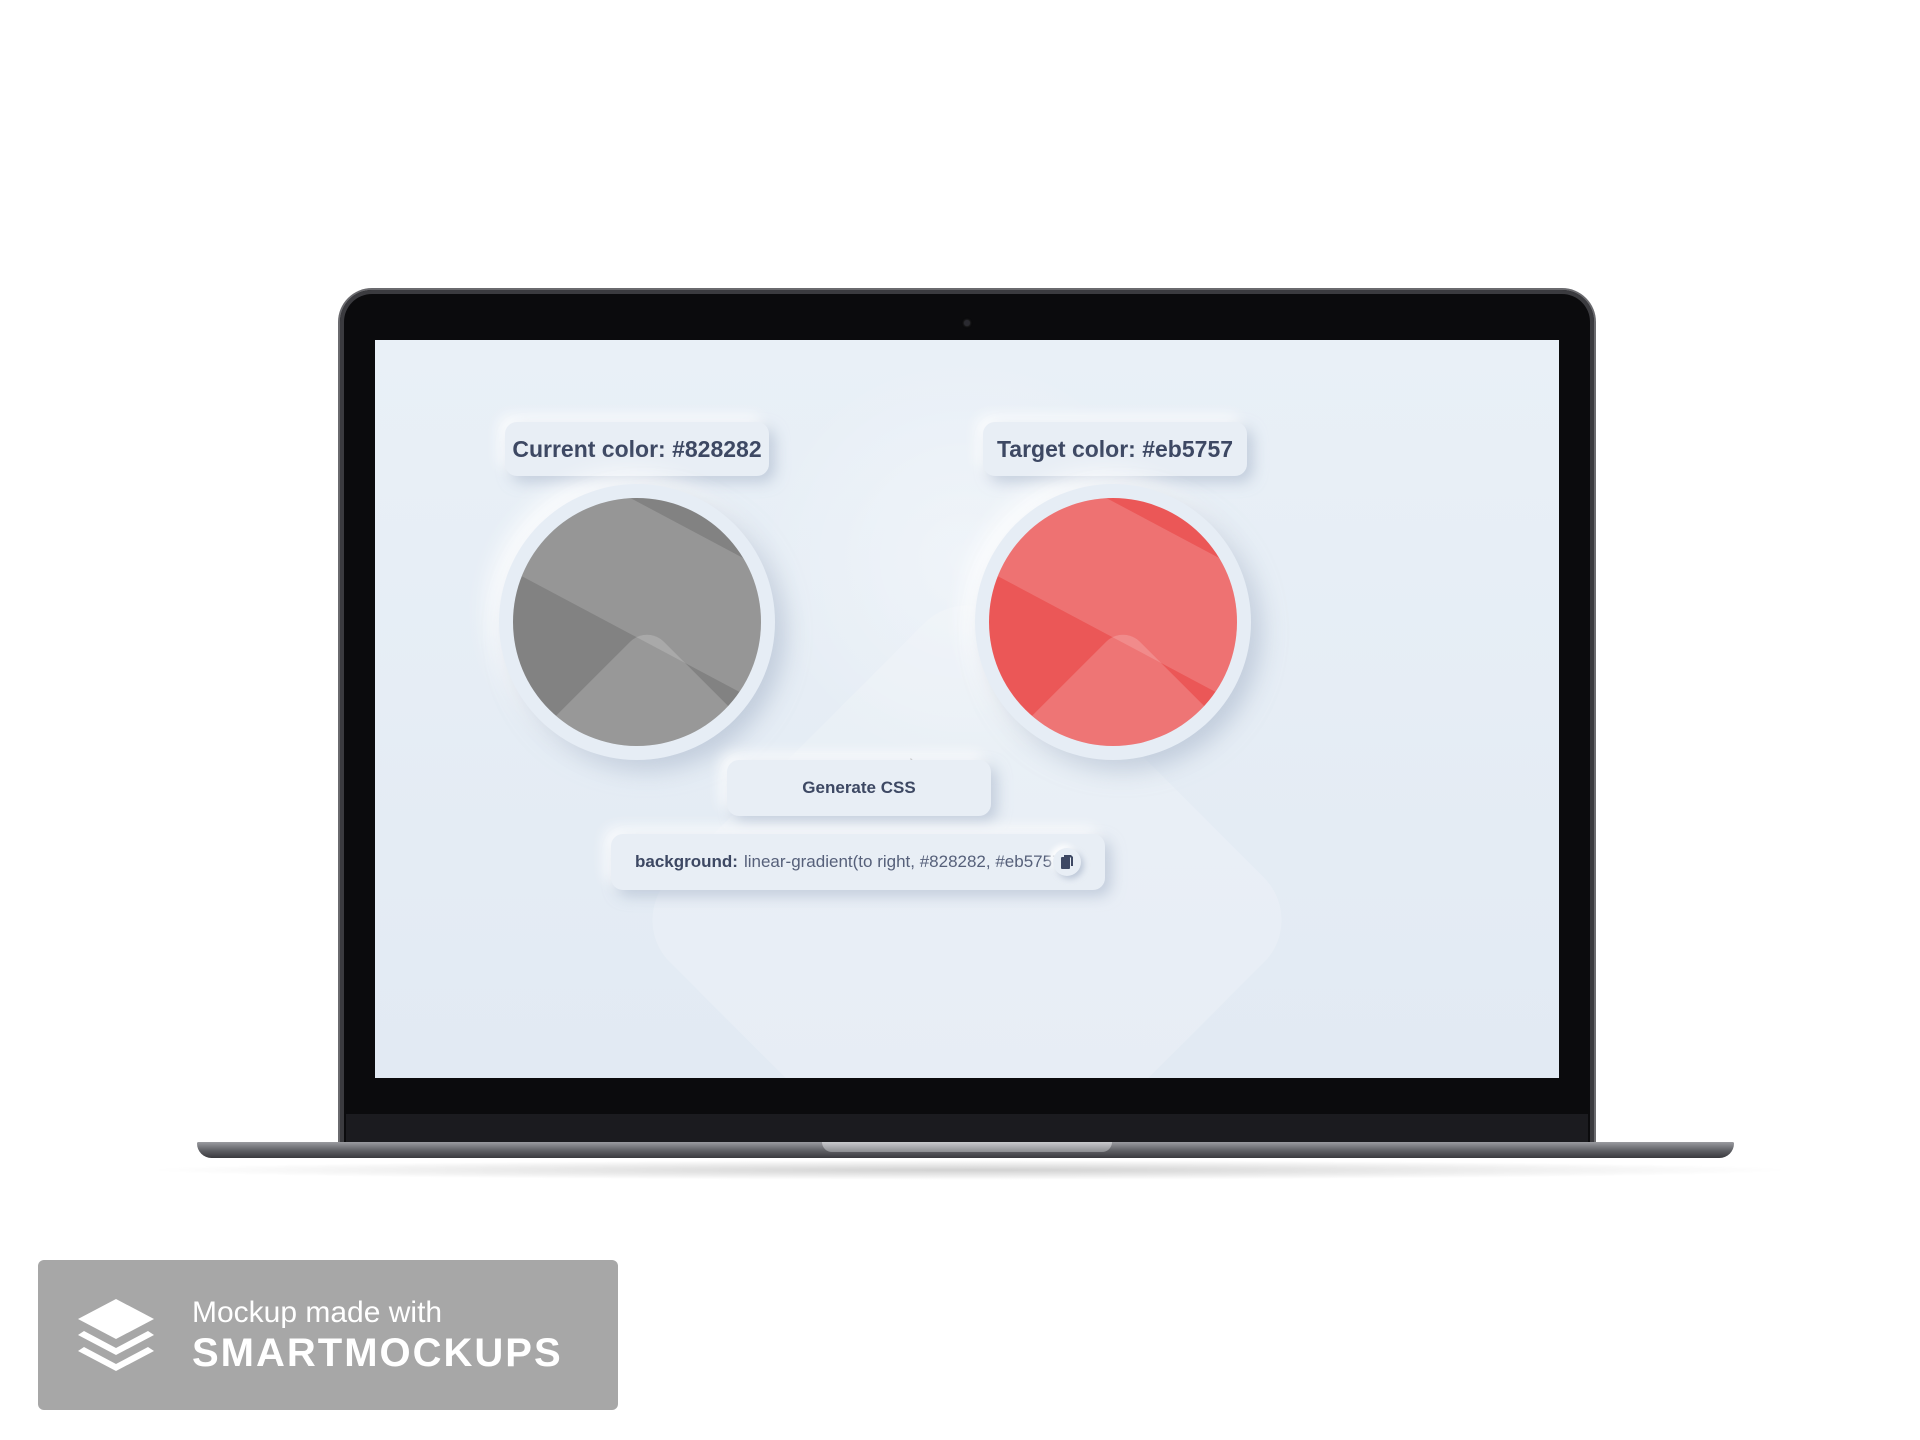 Image resolution: width=1920 pixels, height=1440 pixels. I want to click on camera, so click(967, 323).